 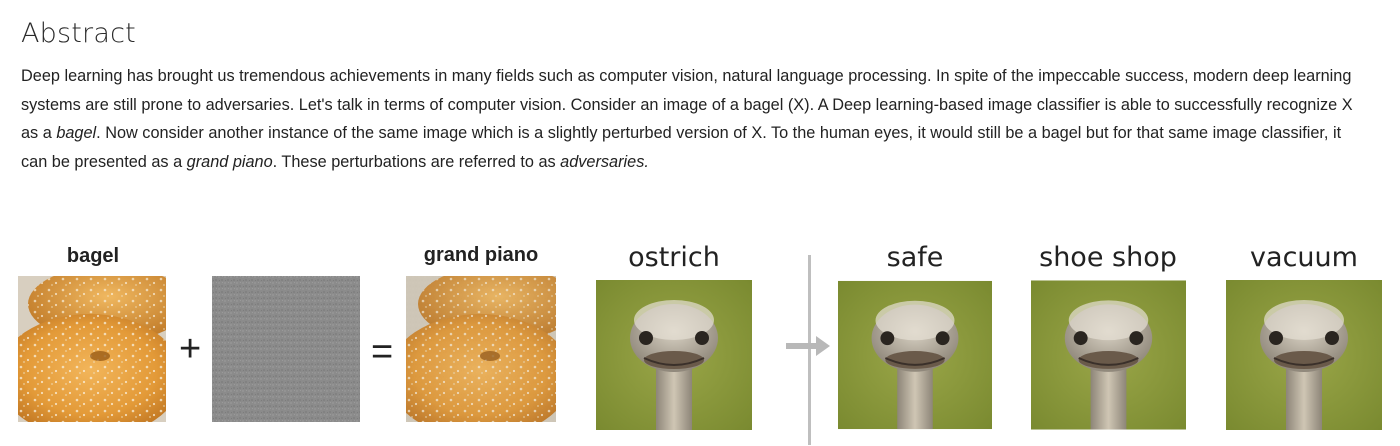 What do you see at coordinates (382, 352) in the screenshot?
I see `equals-sign: =` at bounding box center [382, 352].